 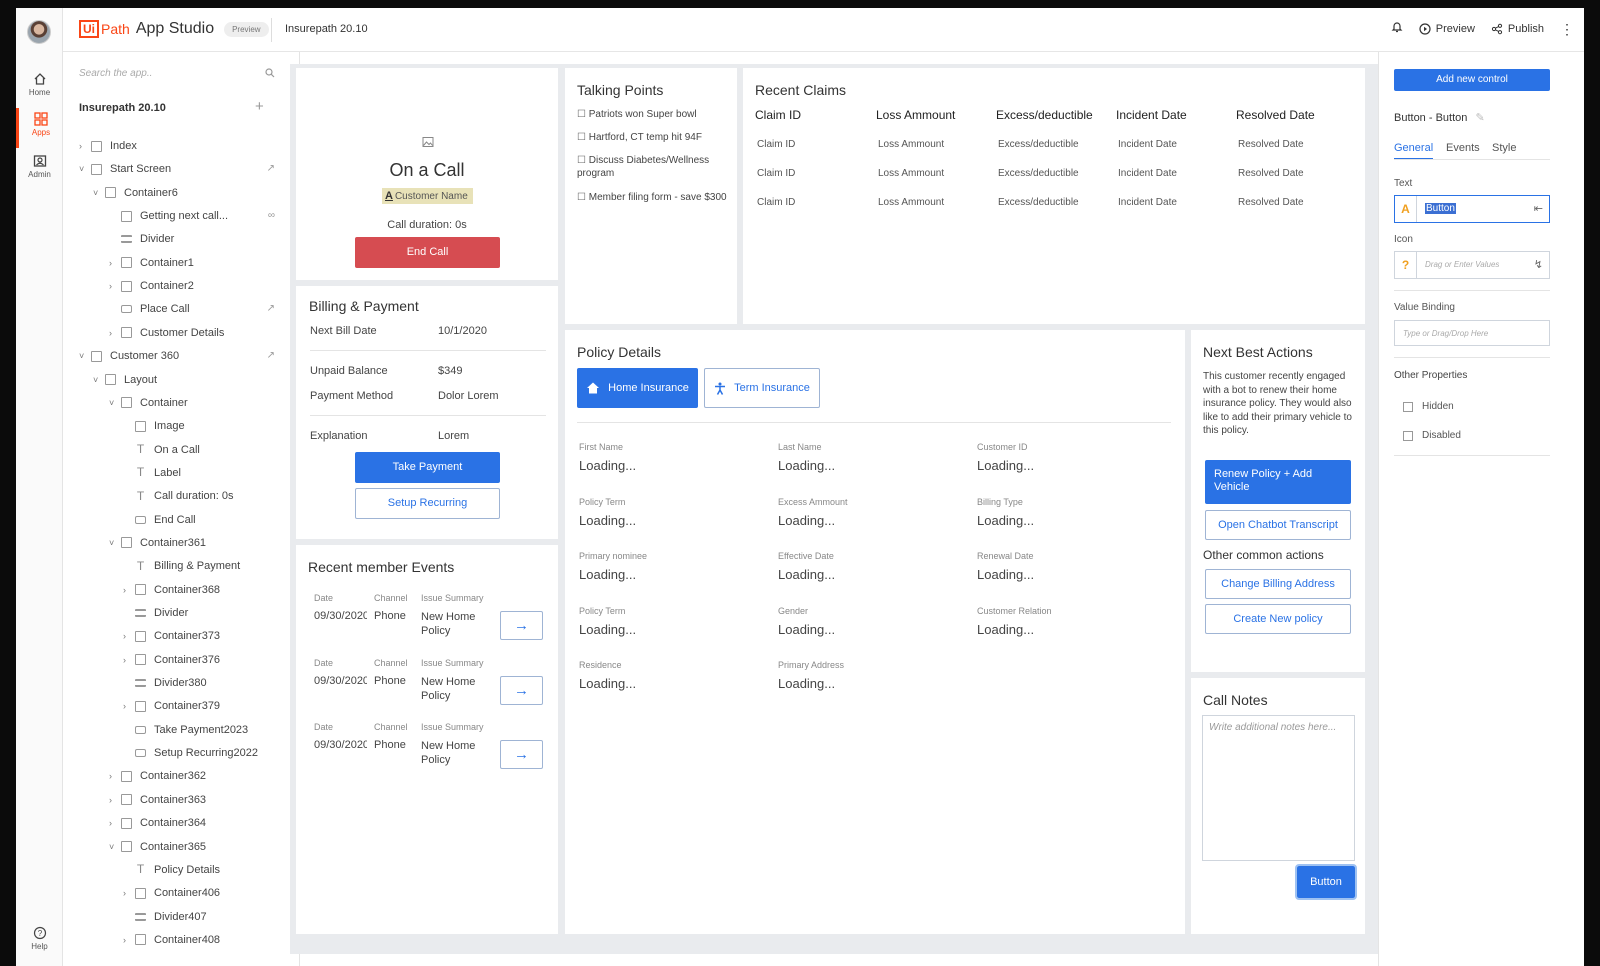 What do you see at coordinates (192, 543) in the screenshot?
I see `tree-item: ˅ Container361` at bounding box center [192, 543].